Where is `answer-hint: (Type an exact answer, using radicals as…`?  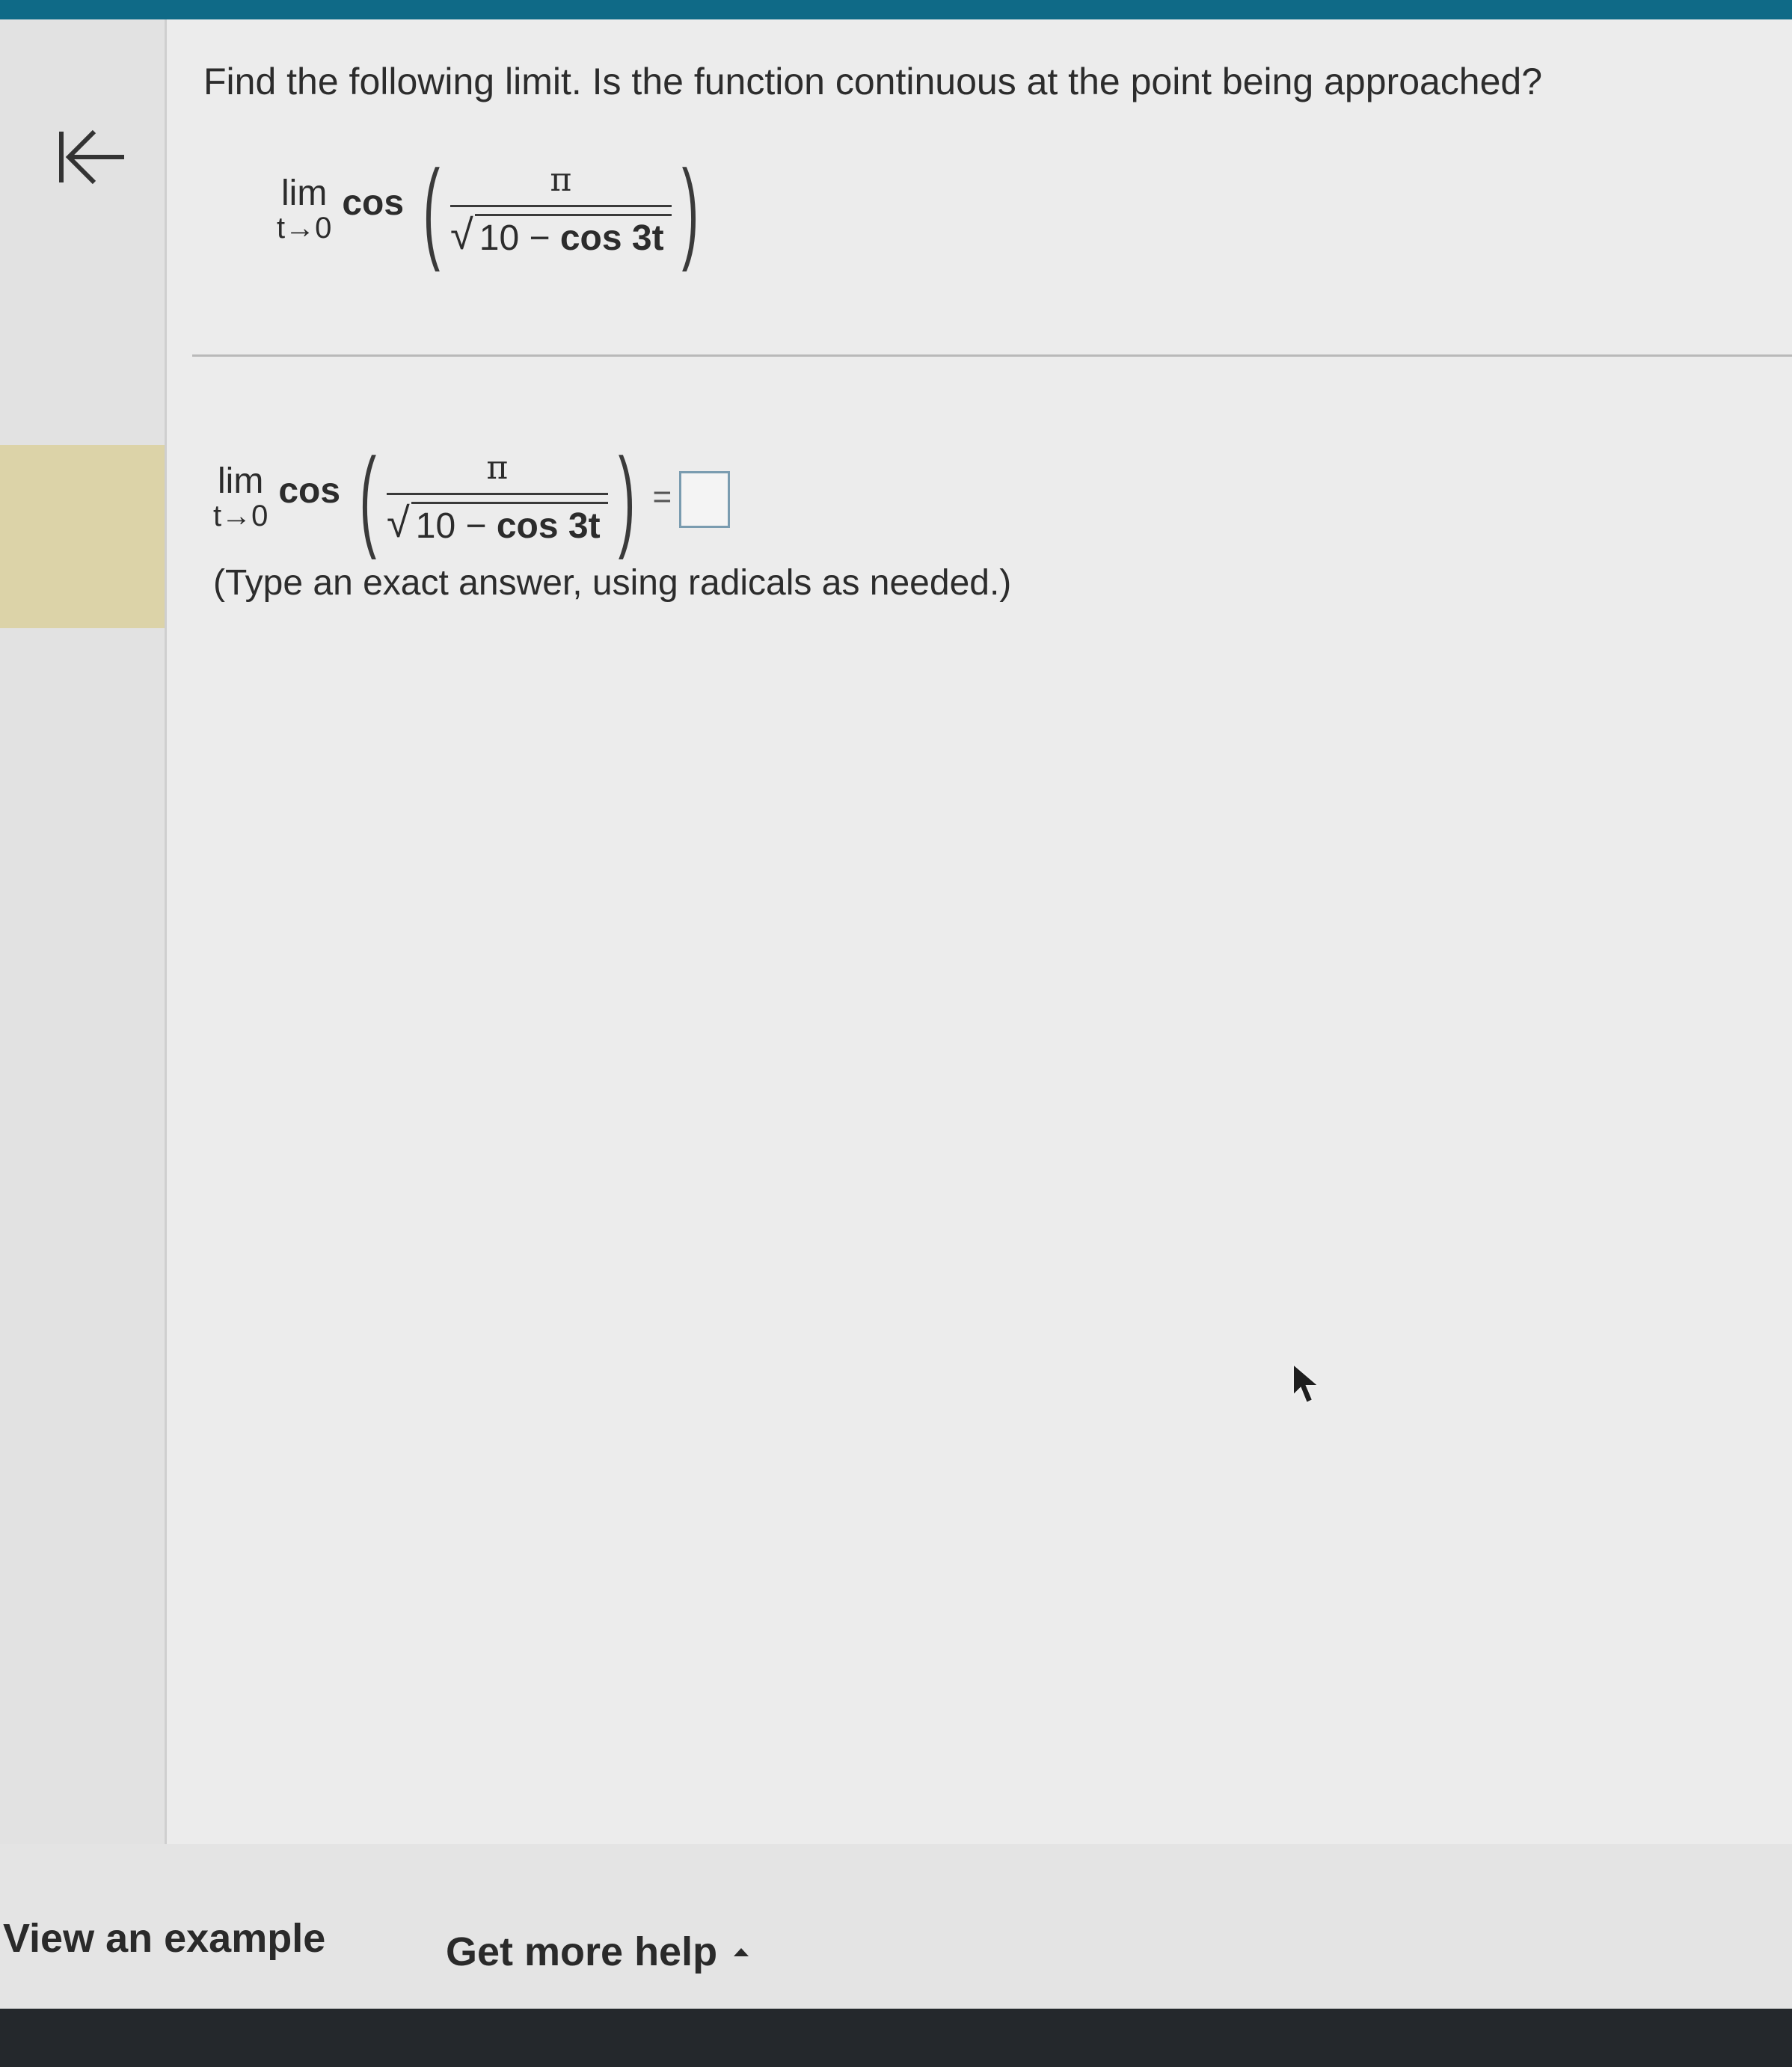 answer-hint: (Type an exact answer, using radicals as… is located at coordinates (612, 583).